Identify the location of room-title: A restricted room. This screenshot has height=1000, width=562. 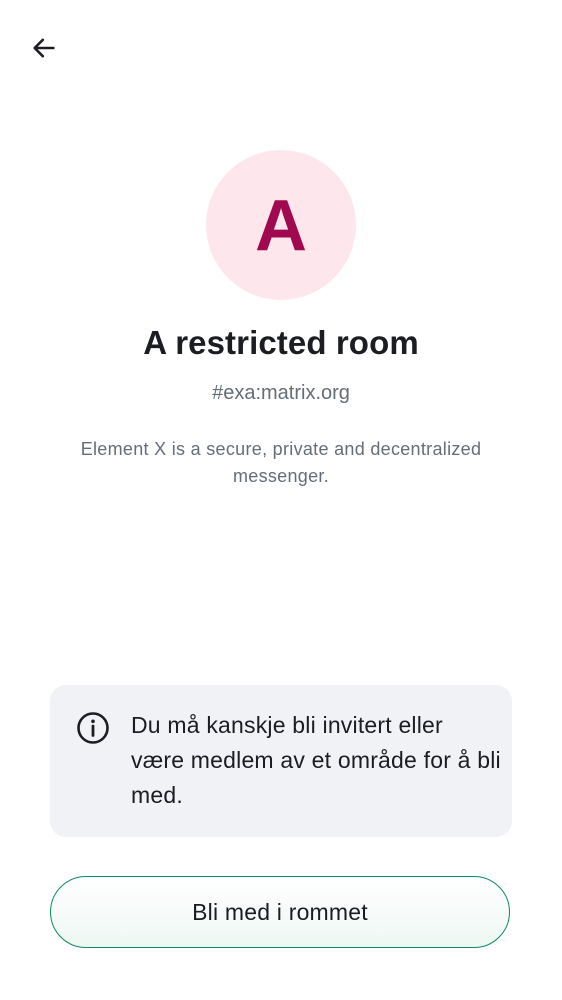
(281, 342).